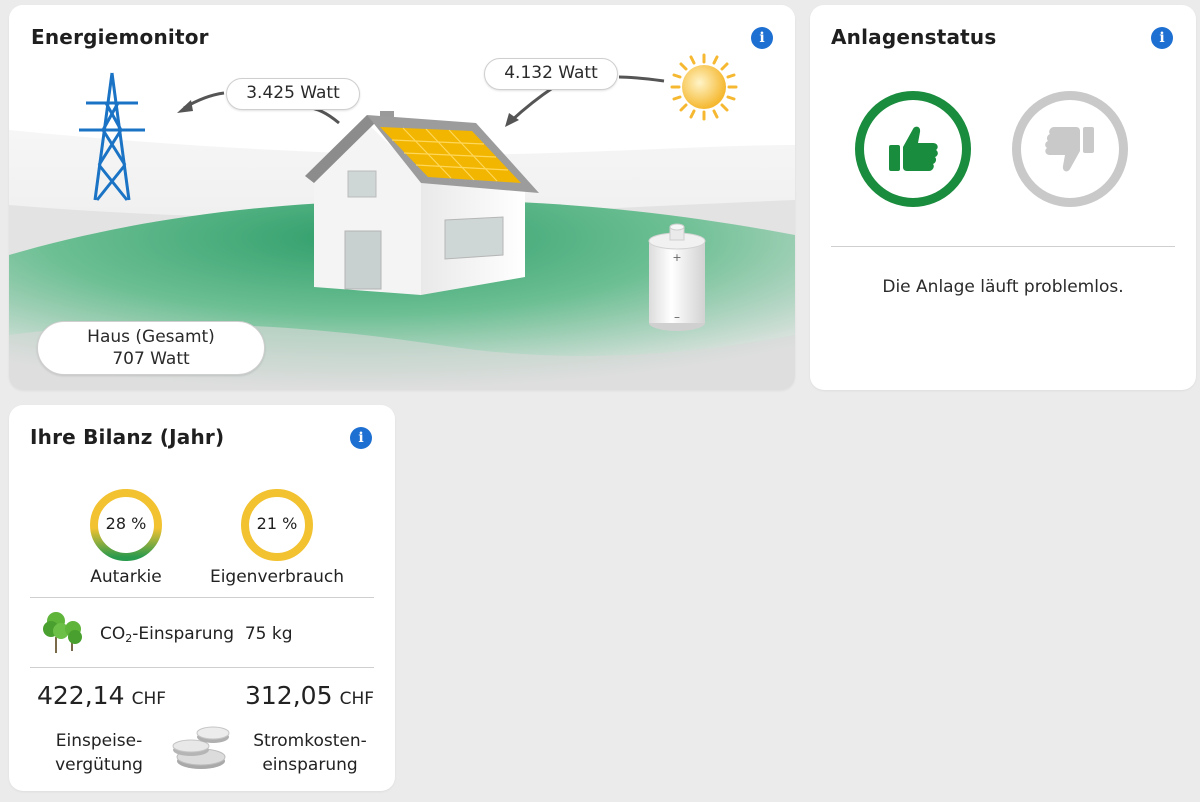 The image size is (1200, 802). What do you see at coordinates (183, 634) in the screenshot?
I see `co2-suffix: -Einsparung` at bounding box center [183, 634].